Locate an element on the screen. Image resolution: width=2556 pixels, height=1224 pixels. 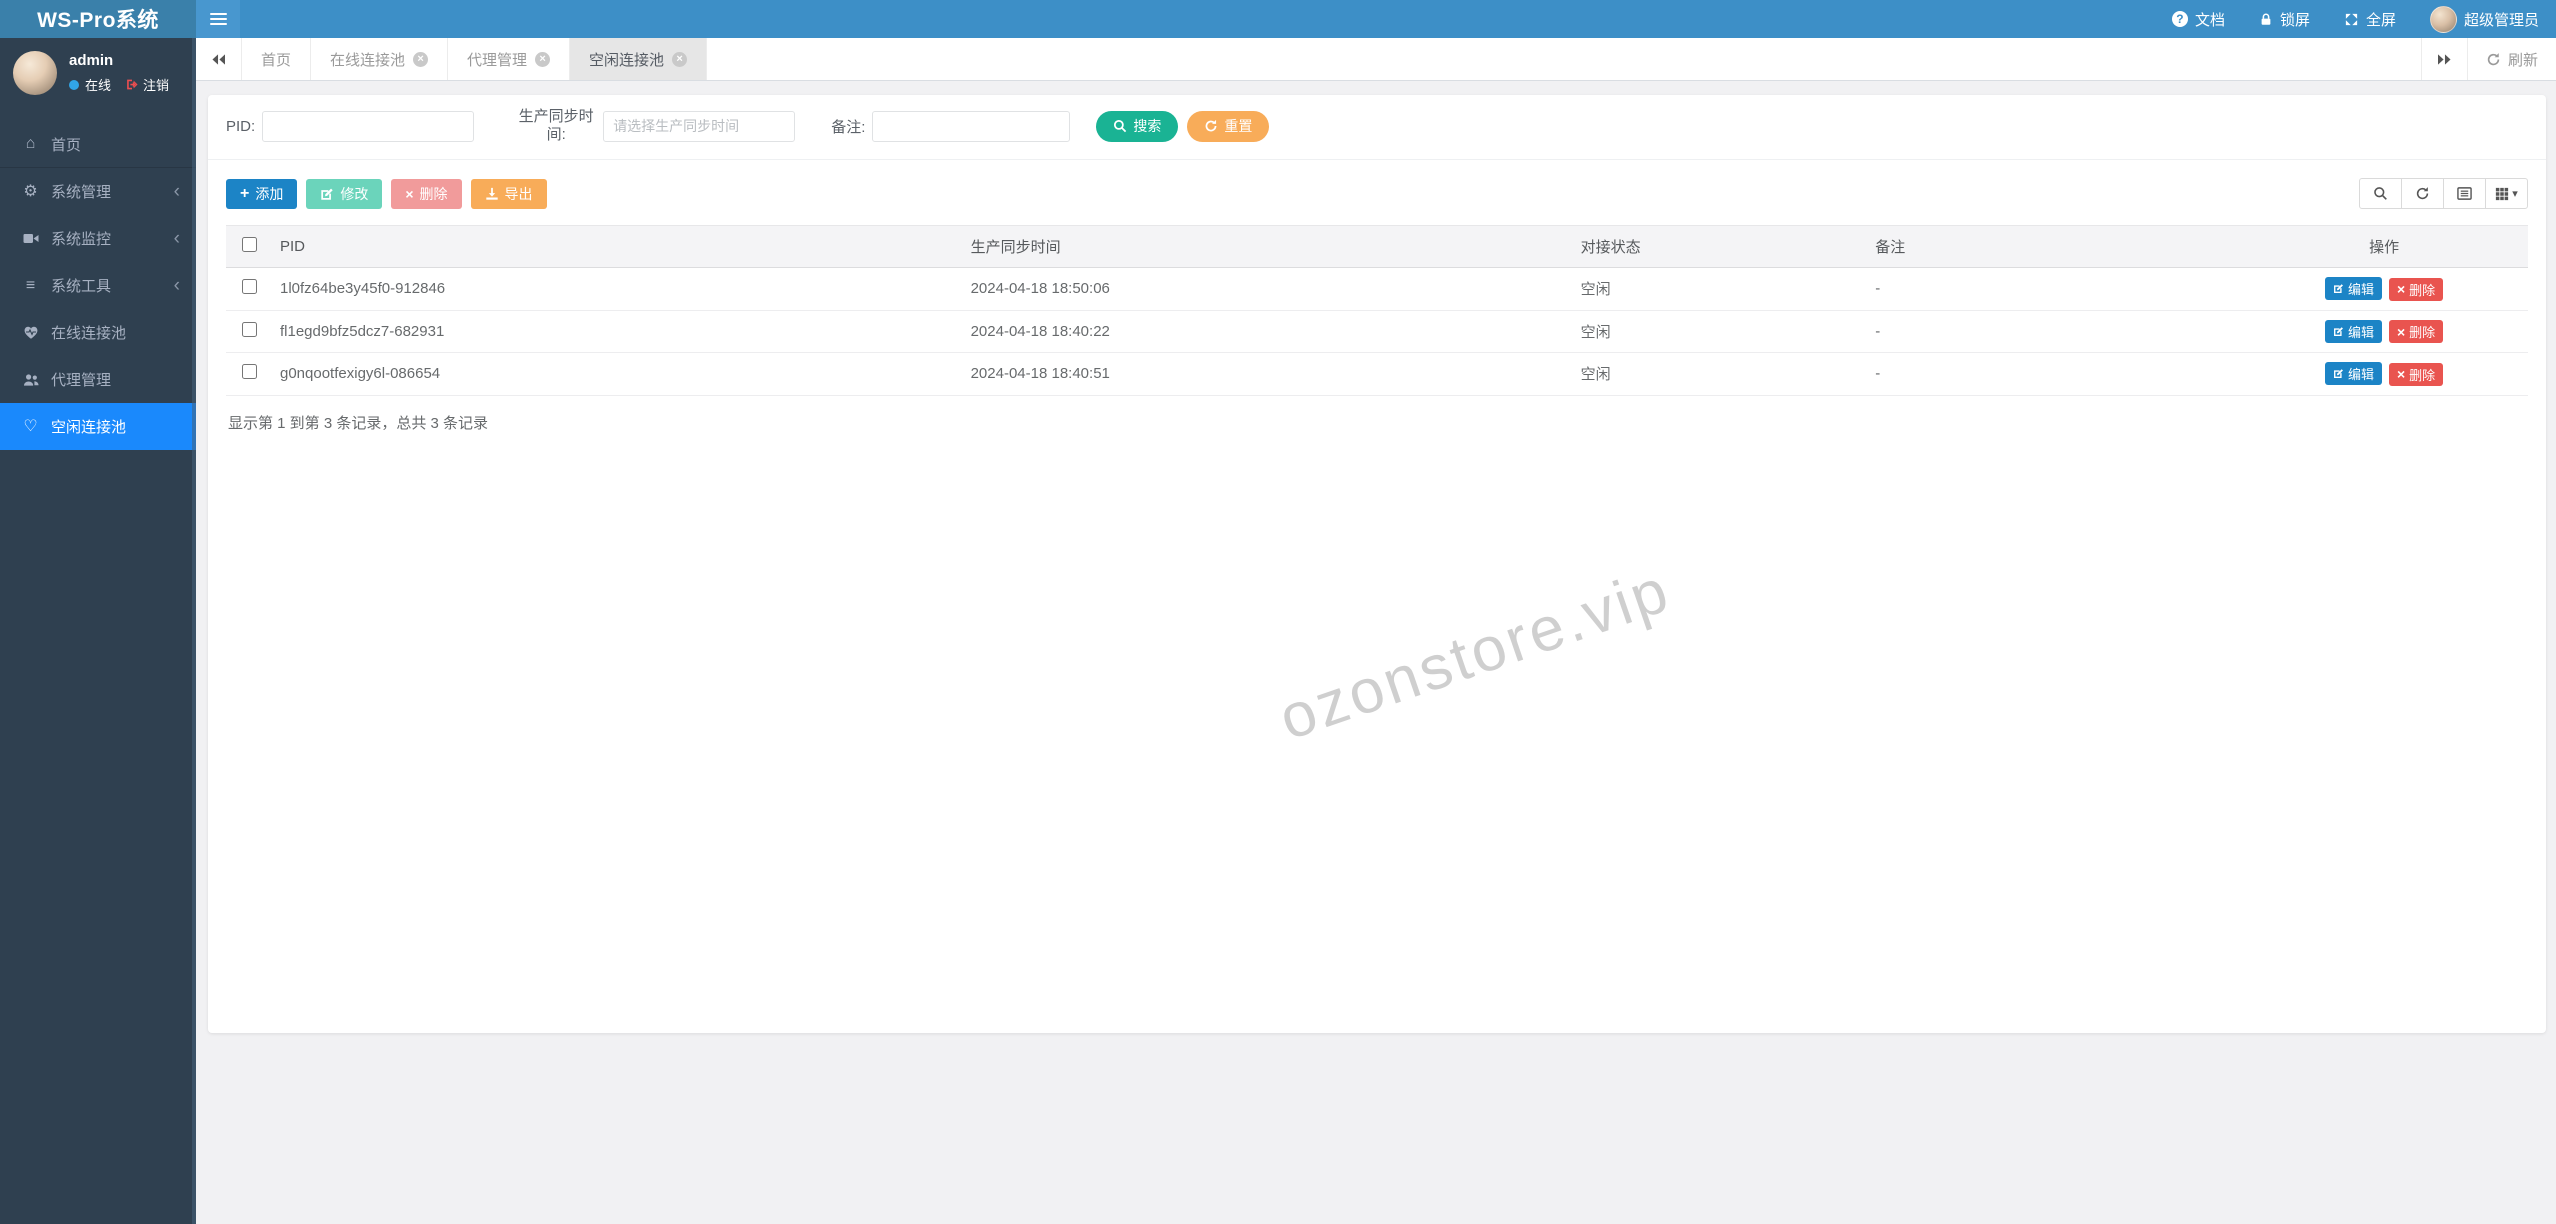
tab-idle-pool: 空闲连接池 × is located at coordinates (639, 59).